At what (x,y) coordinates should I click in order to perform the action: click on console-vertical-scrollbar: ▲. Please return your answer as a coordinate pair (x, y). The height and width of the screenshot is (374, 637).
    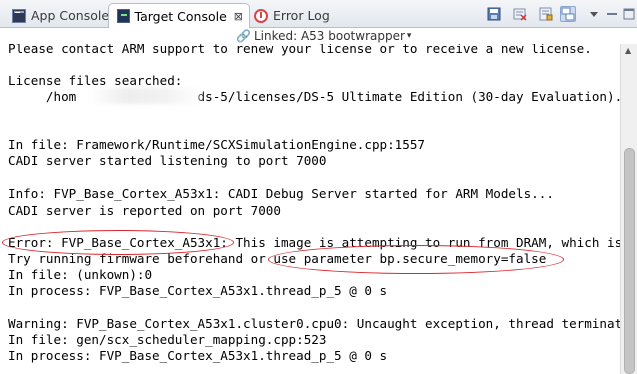
    Looking at the image, I should click on (628, 209).